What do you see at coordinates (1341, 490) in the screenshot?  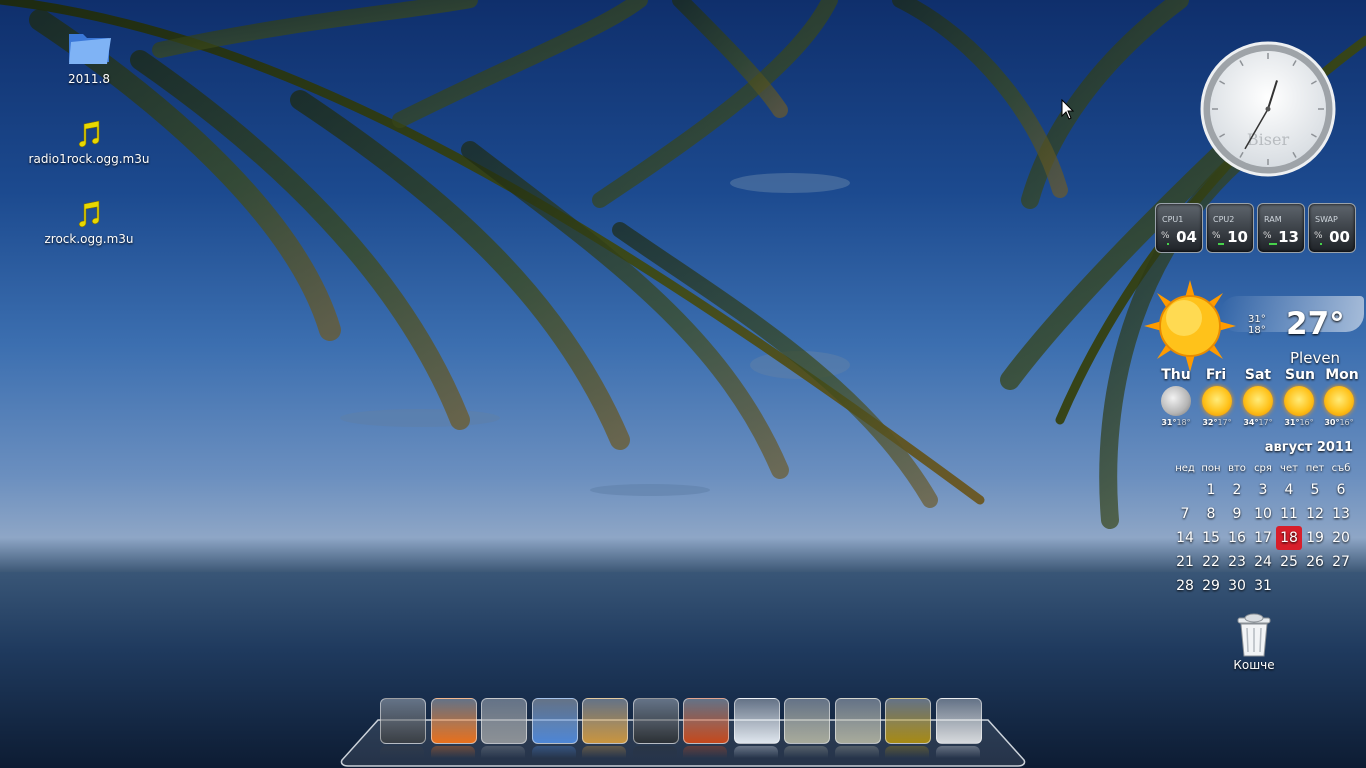 I see `calendar-day: 6` at bounding box center [1341, 490].